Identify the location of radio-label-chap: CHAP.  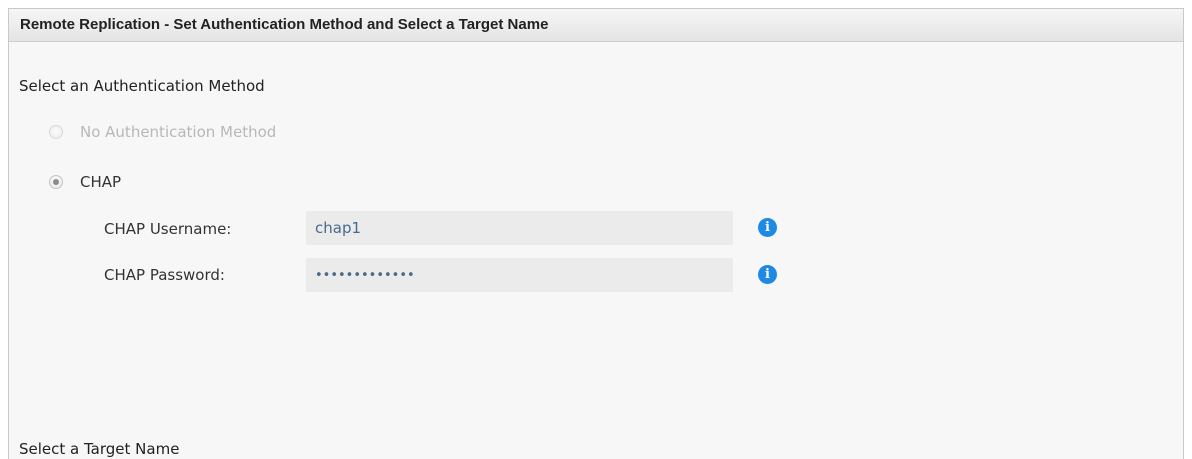
(101, 182).